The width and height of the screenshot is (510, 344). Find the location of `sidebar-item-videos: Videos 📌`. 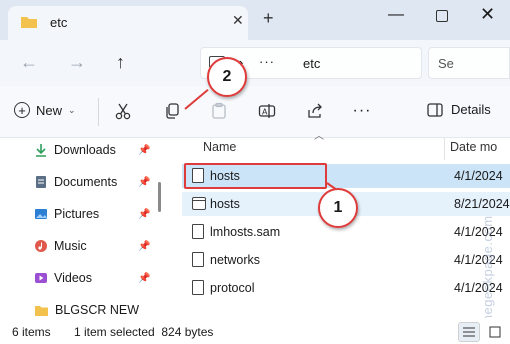

sidebar-item-videos: Videos 📌 is located at coordinates (96, 278).